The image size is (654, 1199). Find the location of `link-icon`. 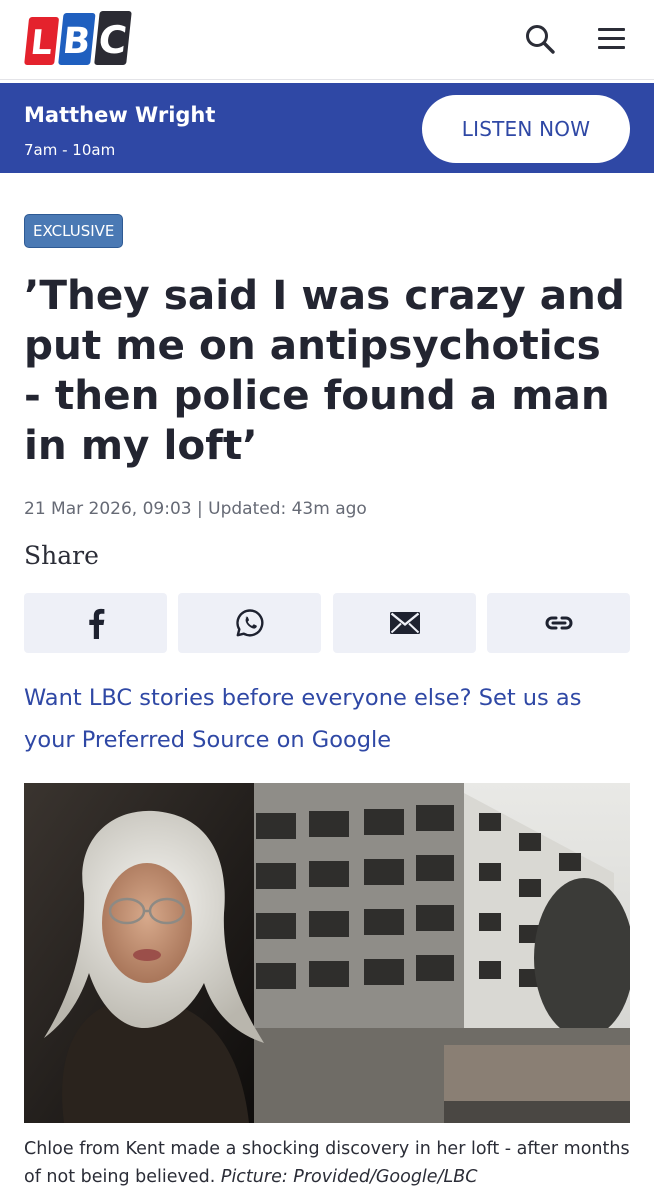

link-icon is located at coordinates (558, 623).